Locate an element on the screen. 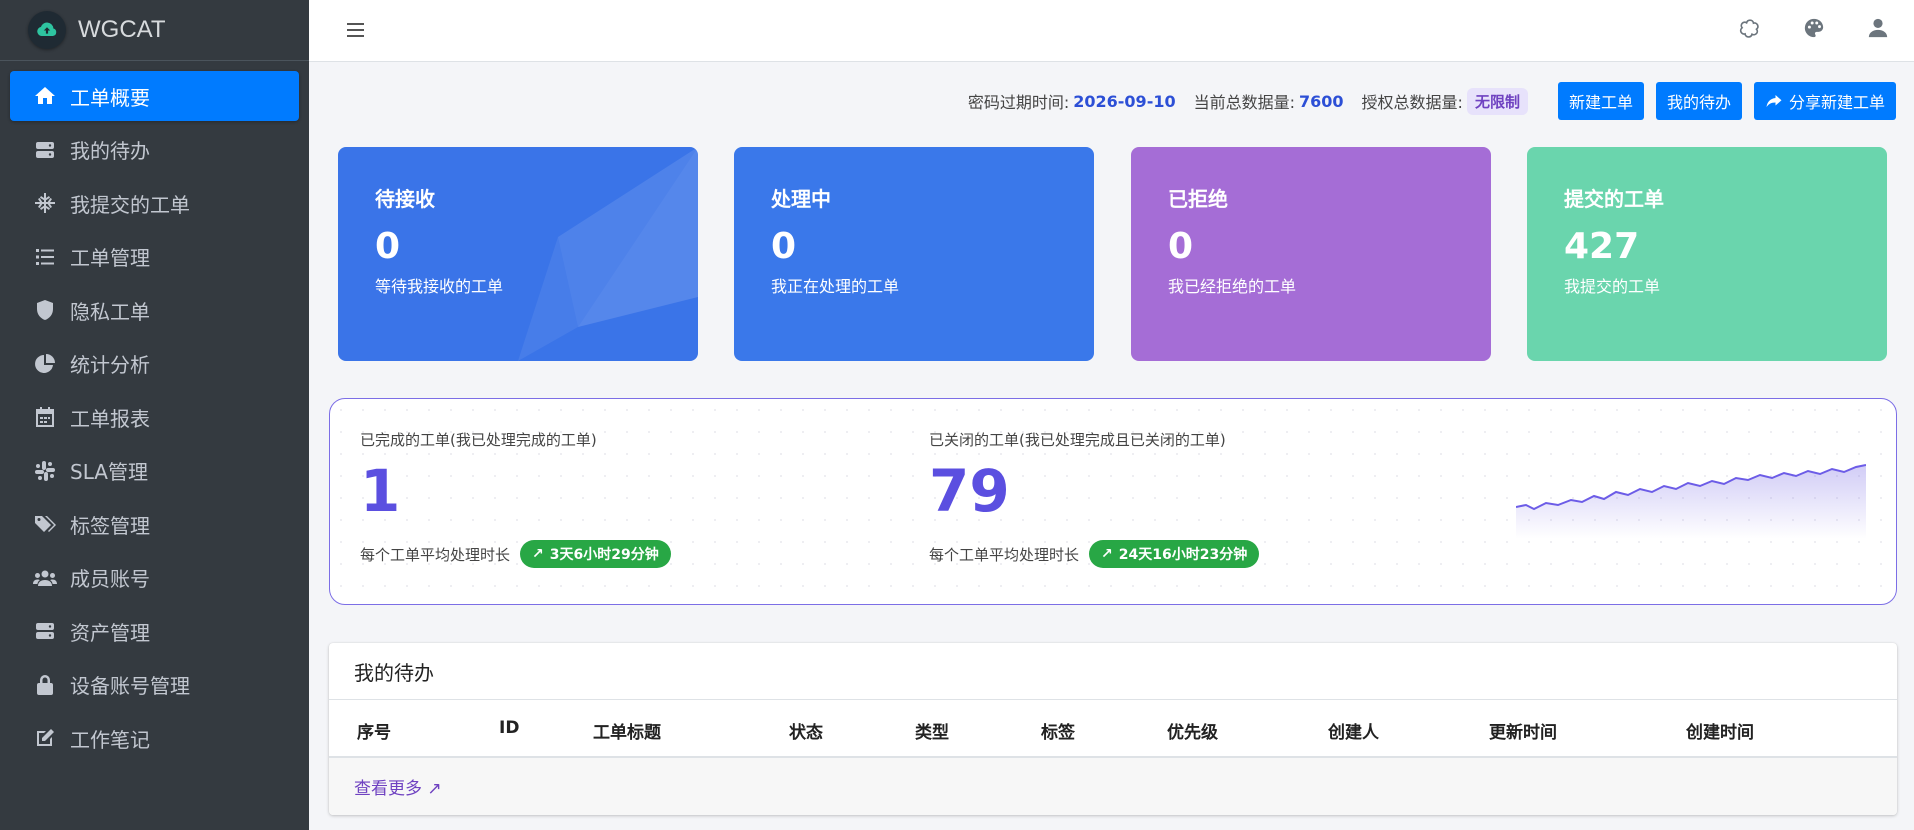  sidebar-item-work-notes: 工作笔记 is located at coordinates (154, 738).